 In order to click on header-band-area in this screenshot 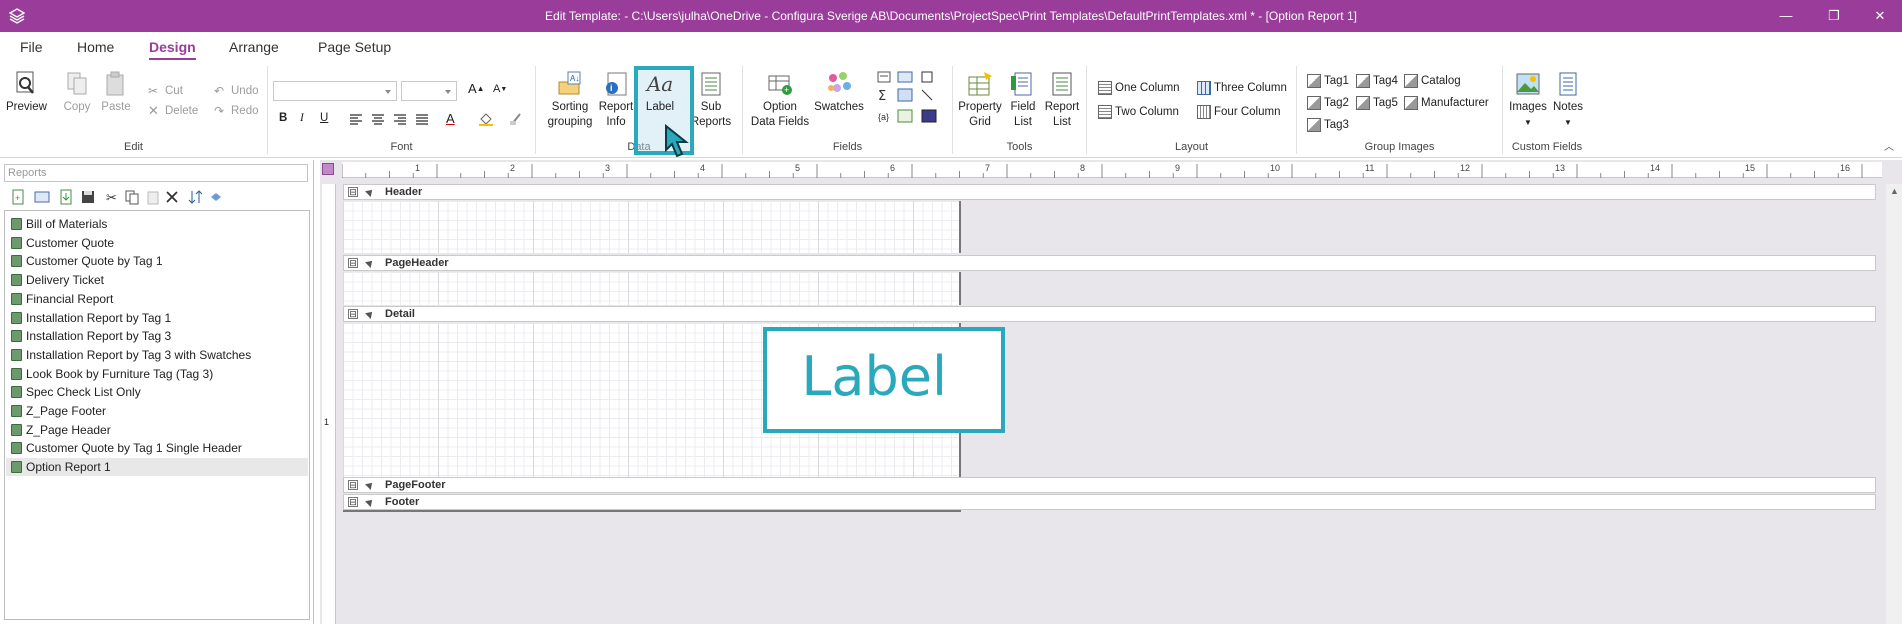, I will do `click(652, 227)`.